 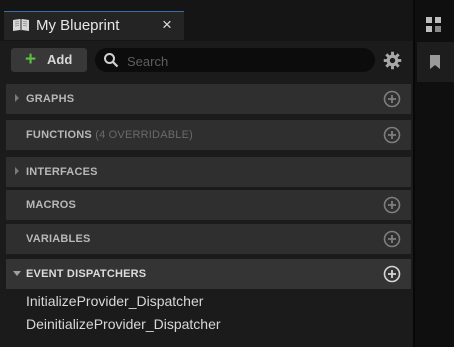 I want to click on section-interfaces: INTERFACES, so click(x=208, y=172).